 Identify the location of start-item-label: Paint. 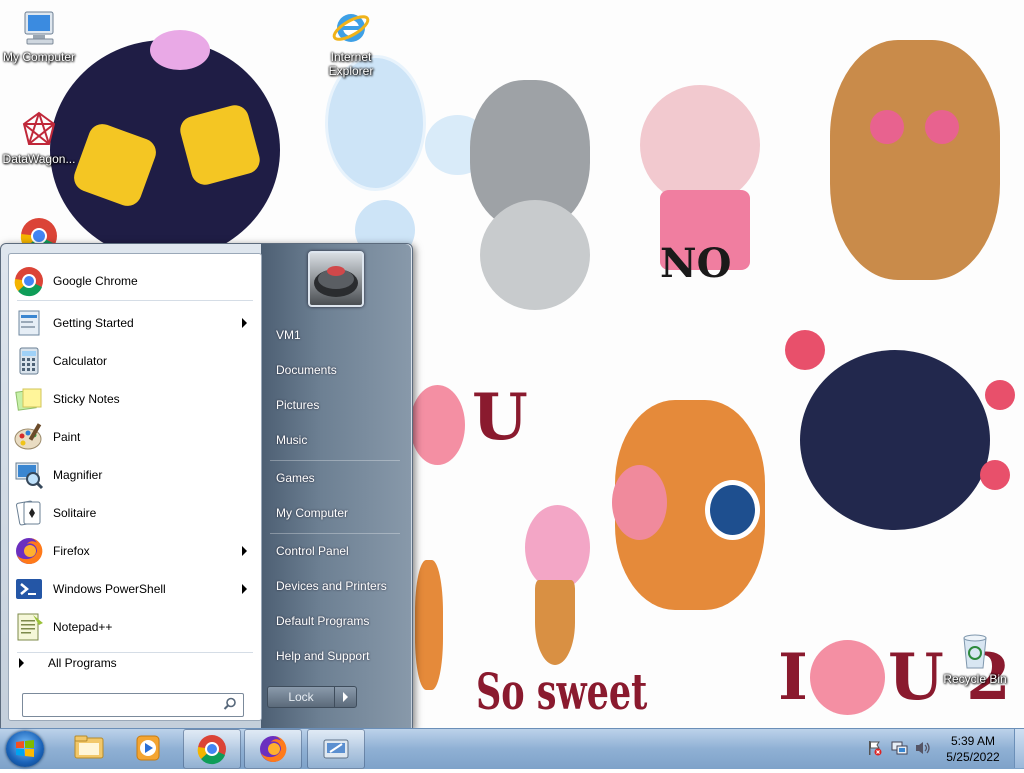
(67, 437).